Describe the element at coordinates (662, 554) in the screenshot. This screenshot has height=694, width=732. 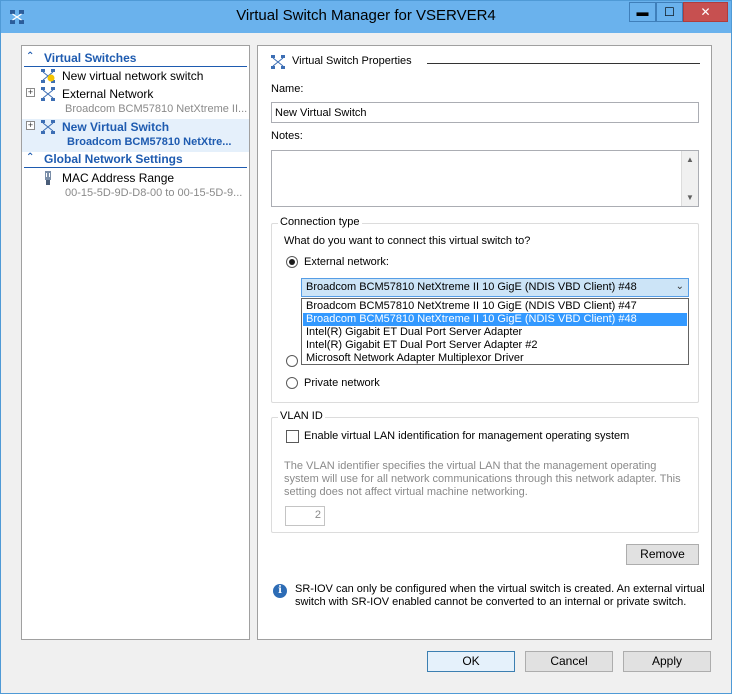
I see `remove-button: Remove` at that location.